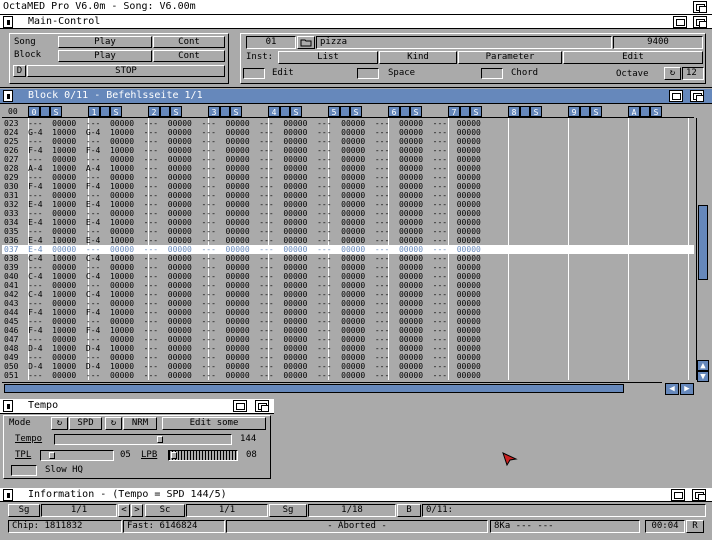 This screenshot has width=712, height=540. I want to click on prev-icon: <, so click(124, 510).